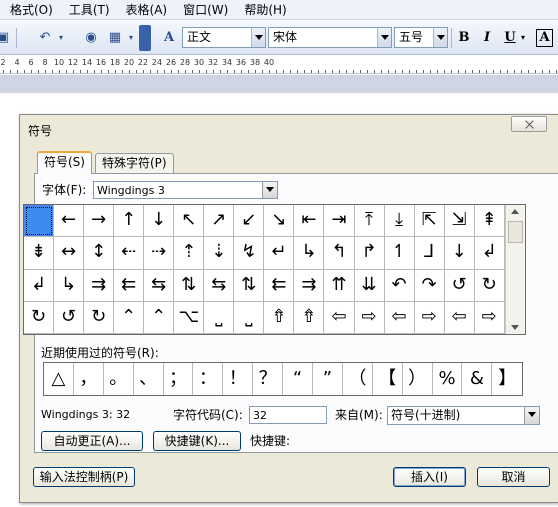  Describe the element at coordinates (339, 285) in the screenshot. I see `symbol-cell: ⇈` at that location.